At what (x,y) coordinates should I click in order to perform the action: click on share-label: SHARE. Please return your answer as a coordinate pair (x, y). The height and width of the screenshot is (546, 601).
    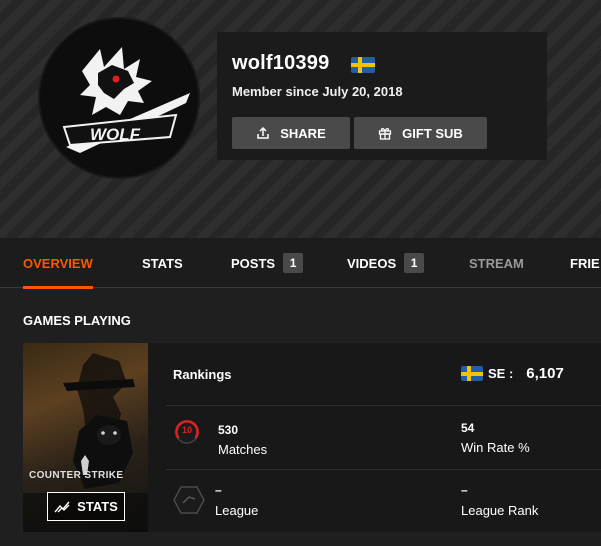
    Looking at the image, I should click on (303, 133).